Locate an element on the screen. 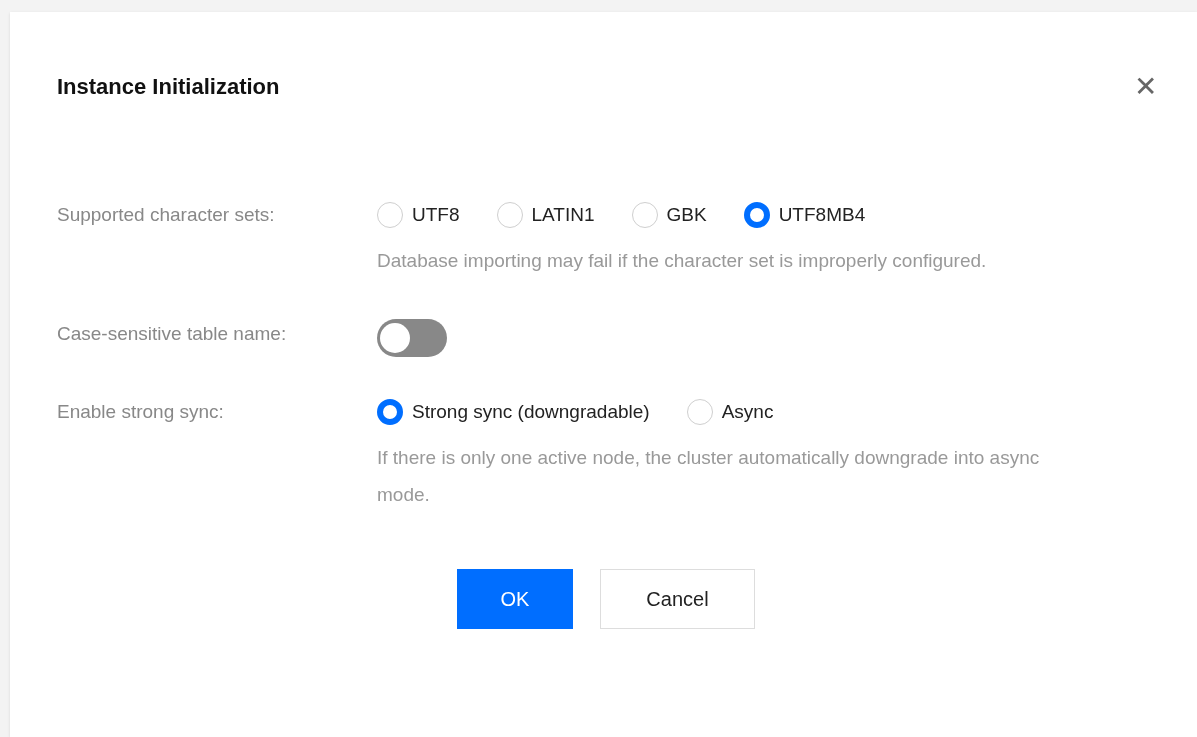 This screenshot has height=737, width=1197. radio-option: UTF8MB4 is located at coordinates (804, 215).